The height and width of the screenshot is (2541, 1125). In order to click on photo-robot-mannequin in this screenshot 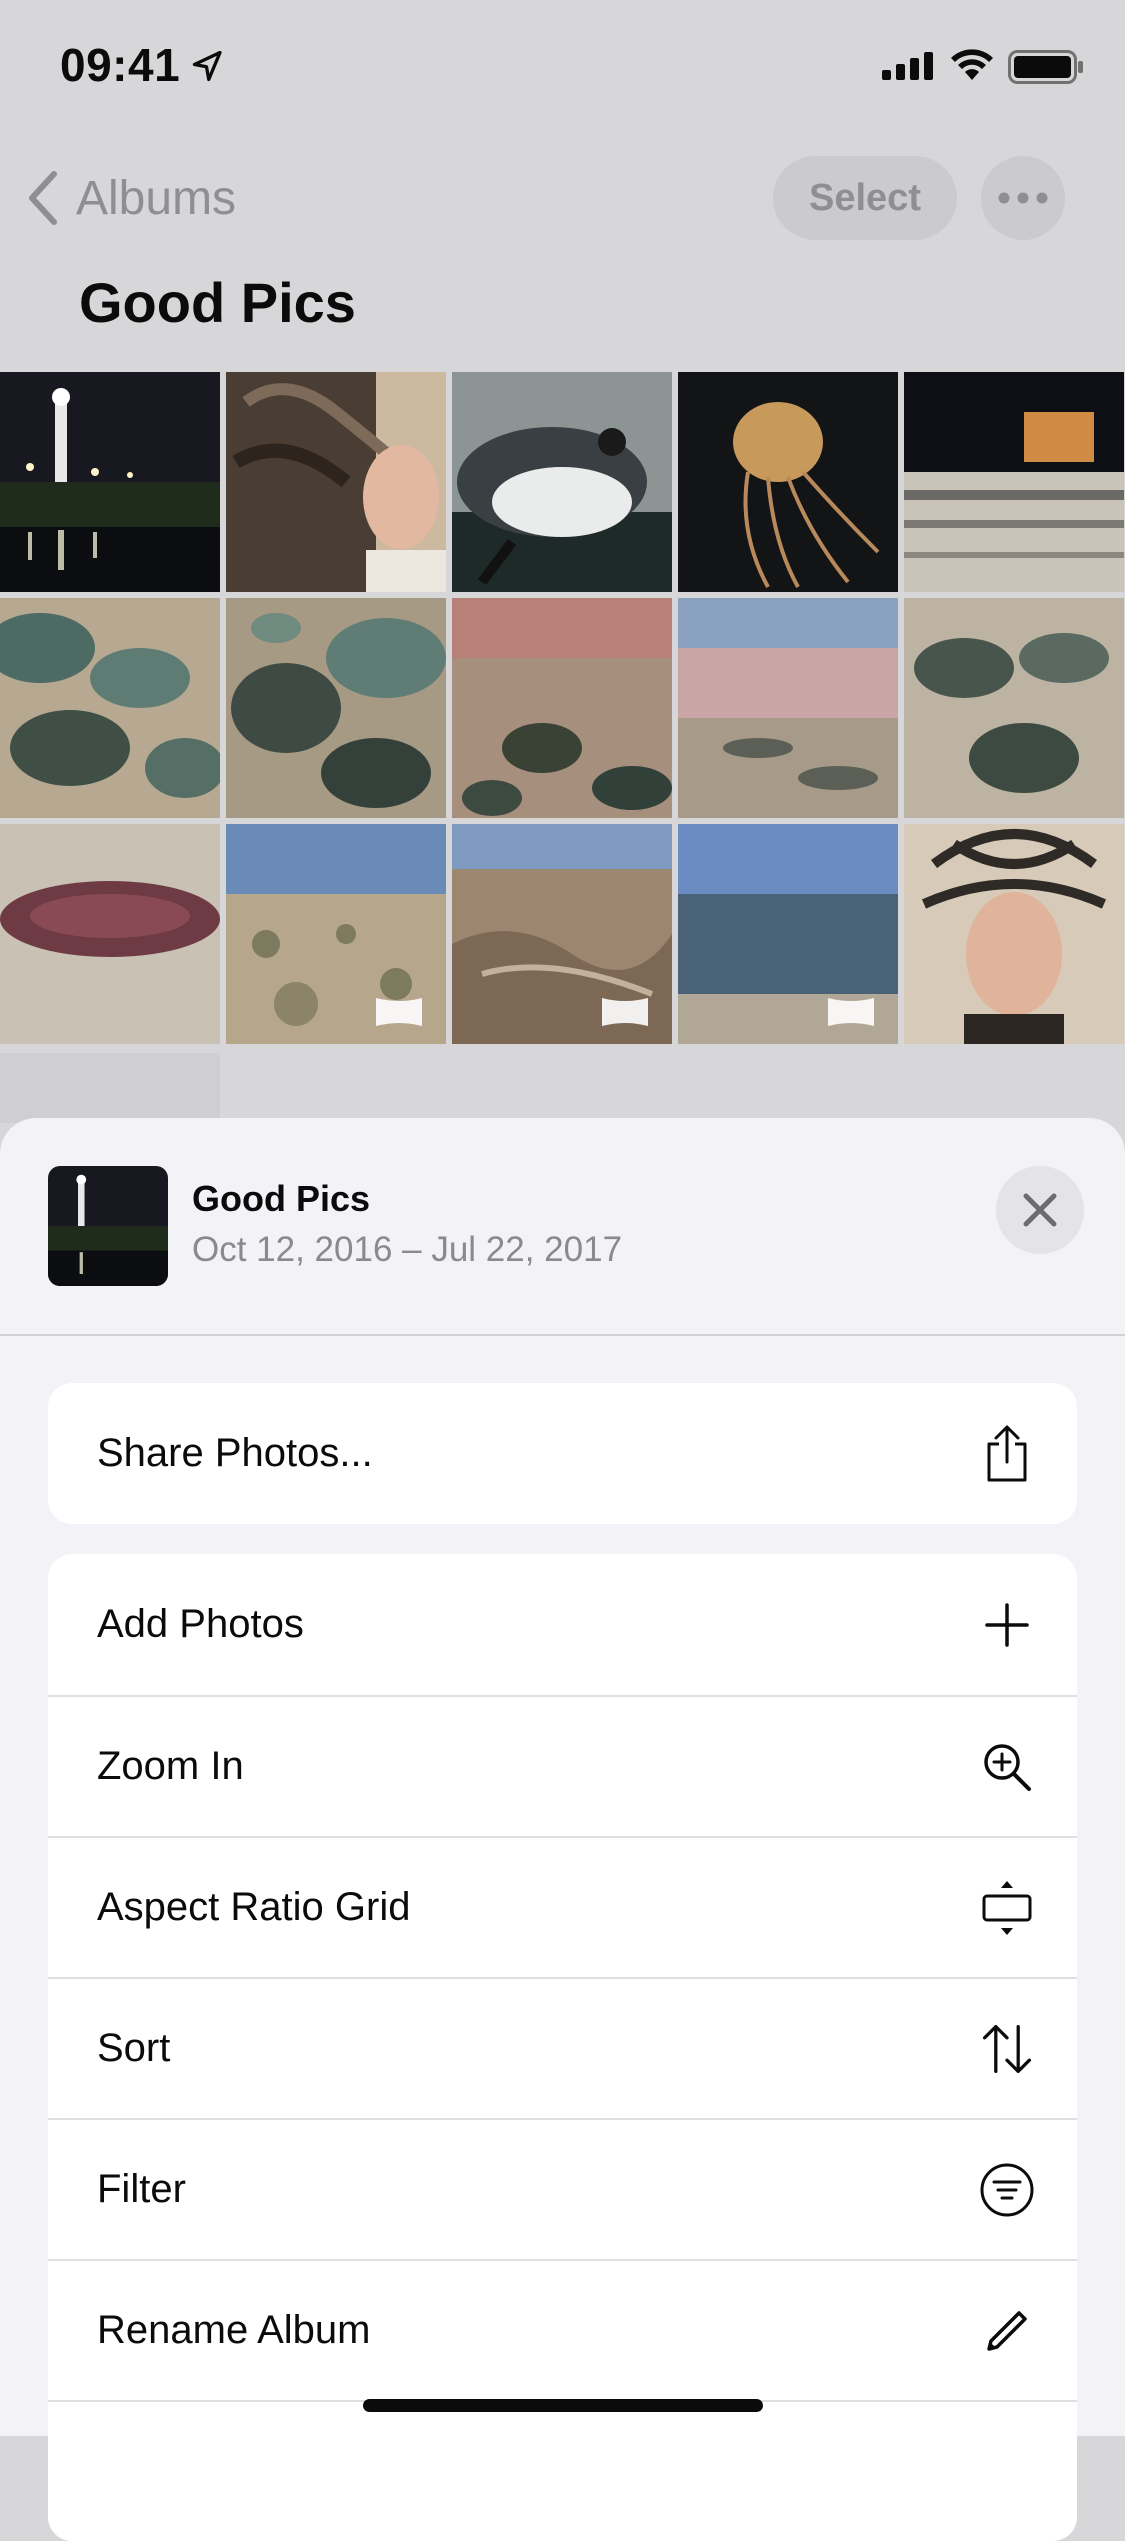, I will do `click(336, 482)`.